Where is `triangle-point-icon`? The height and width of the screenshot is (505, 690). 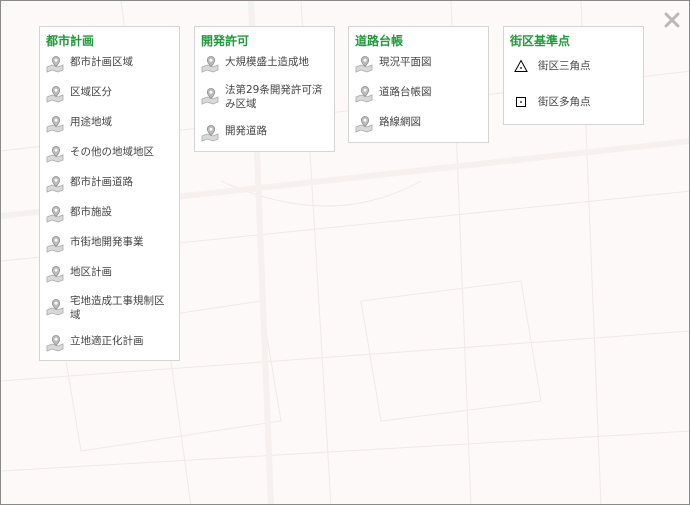
triangle-point-icon is located at coordinates (521, 65).